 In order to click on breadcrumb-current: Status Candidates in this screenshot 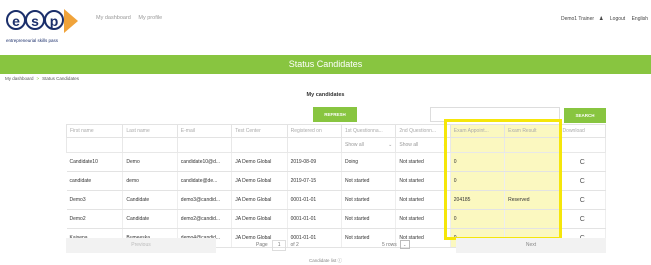, I will do `click(60, 78)`.